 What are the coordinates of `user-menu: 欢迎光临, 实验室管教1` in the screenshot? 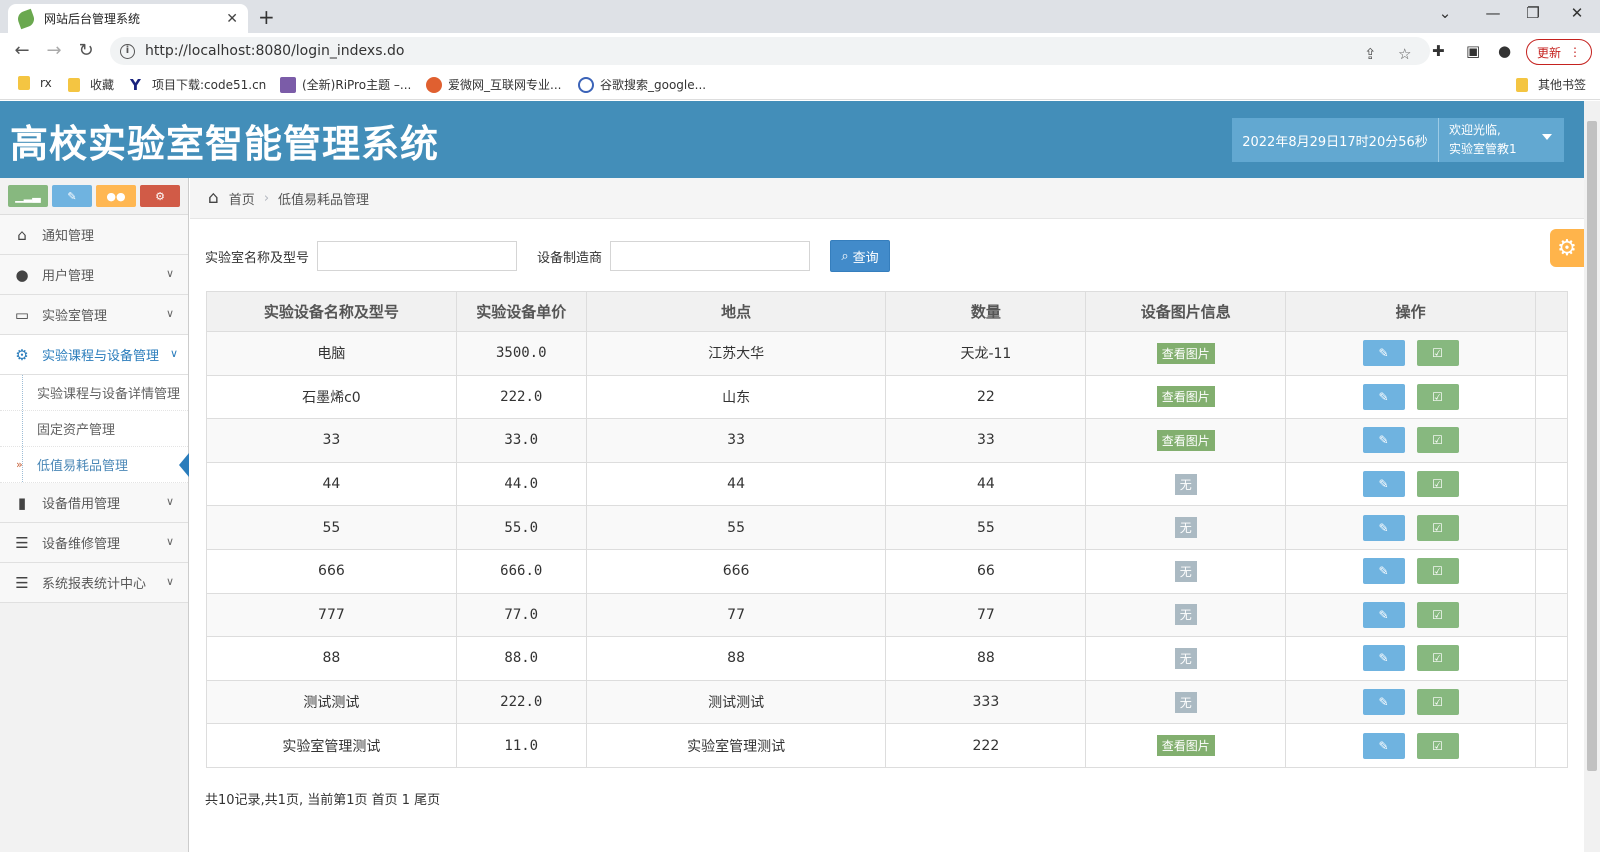 It's located at (1501, 140).